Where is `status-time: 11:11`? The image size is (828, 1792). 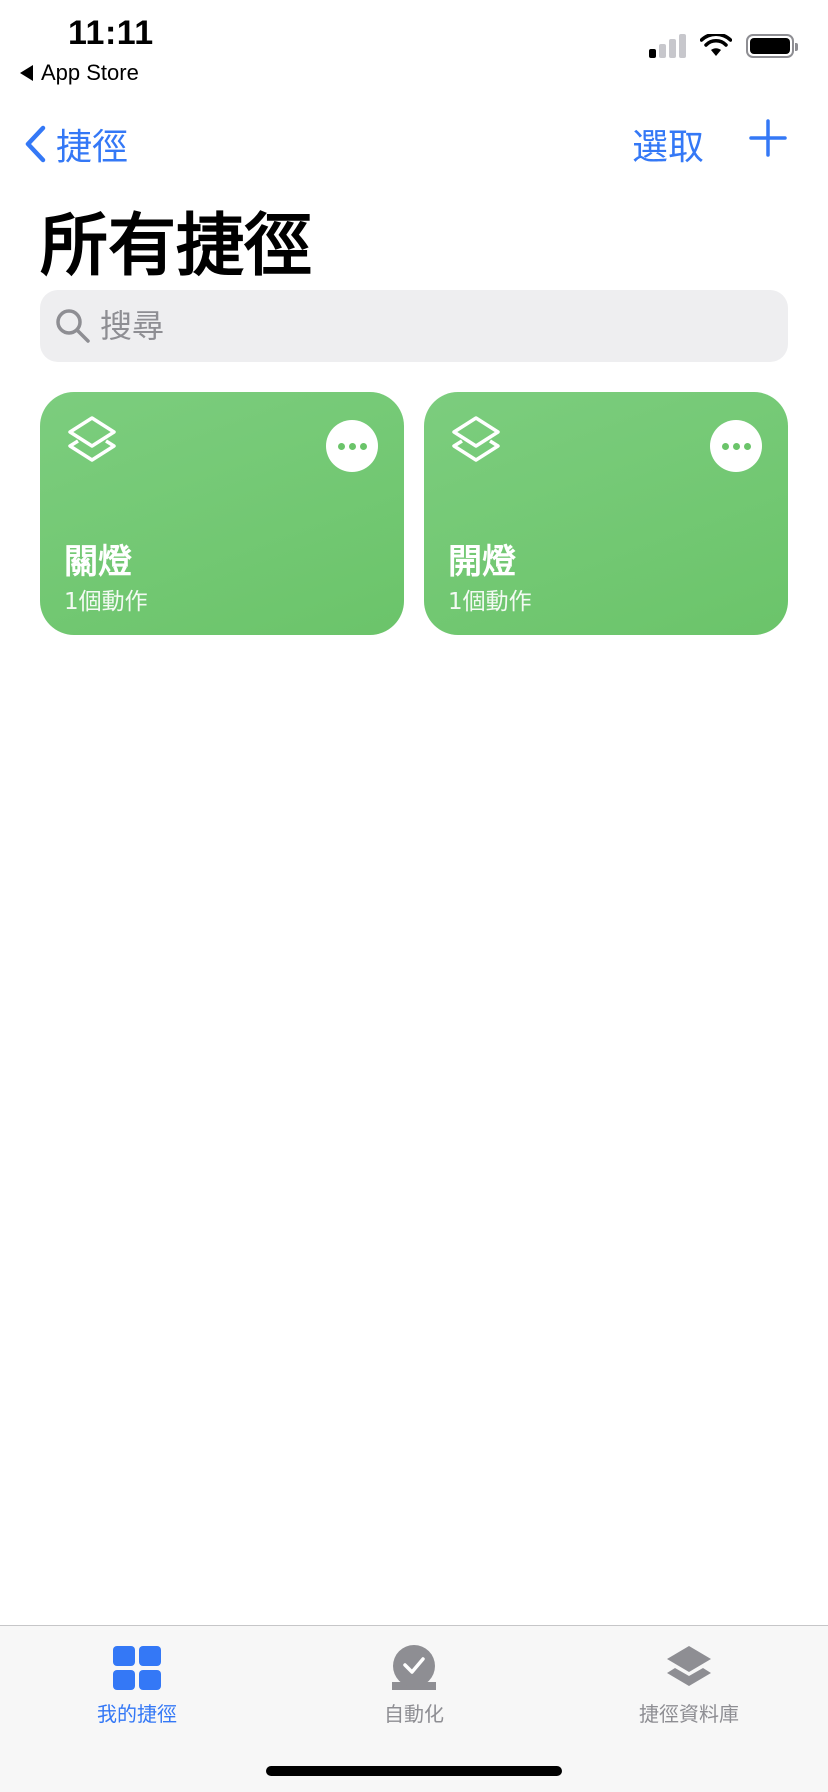
status-time: 11:11 is located at coordinates (111, 33).